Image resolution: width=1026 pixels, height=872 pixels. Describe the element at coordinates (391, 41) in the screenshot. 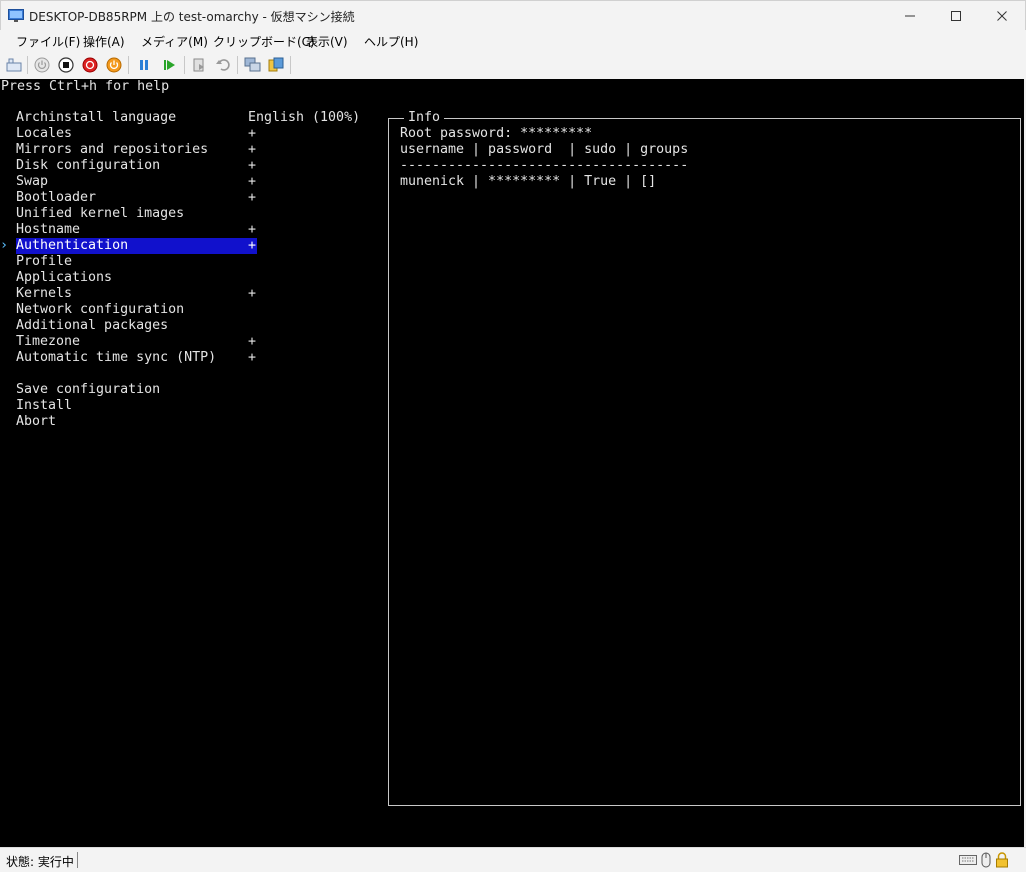

I see `menu-help: ヘルプ(H)` at that location.